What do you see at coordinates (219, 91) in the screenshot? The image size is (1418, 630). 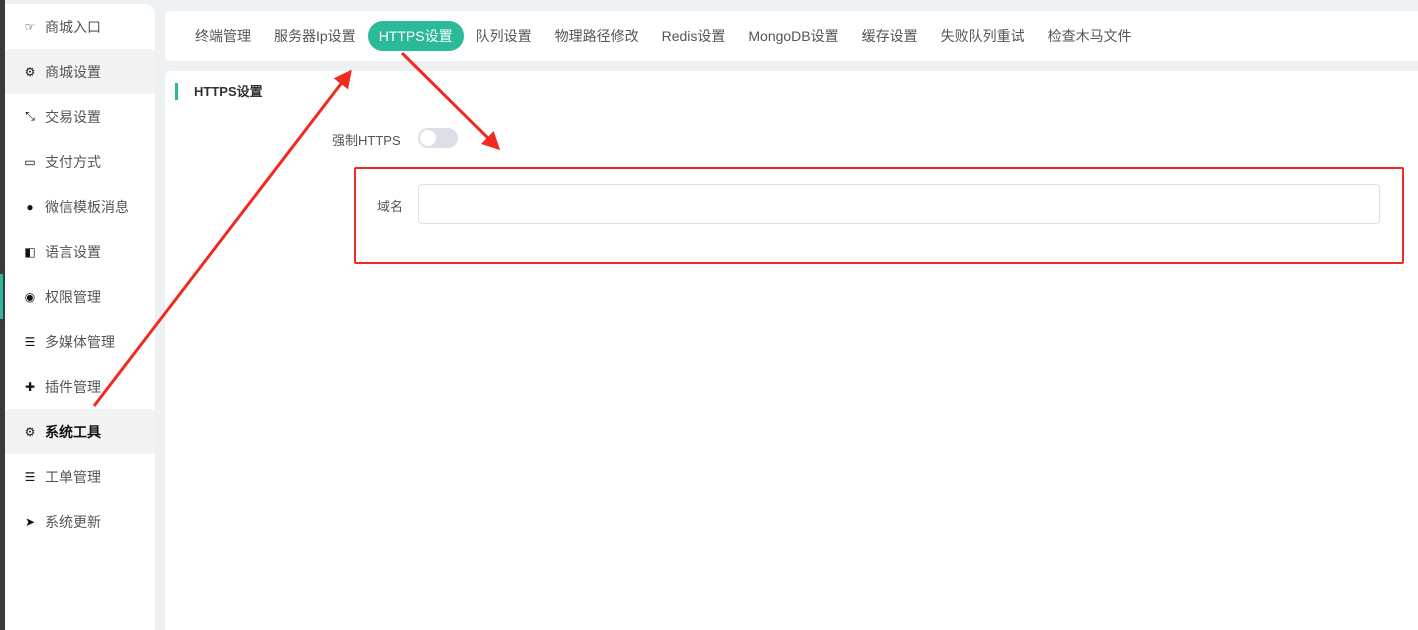 I see `section-title: HTTPS设置` at bounding box center [219, 91].